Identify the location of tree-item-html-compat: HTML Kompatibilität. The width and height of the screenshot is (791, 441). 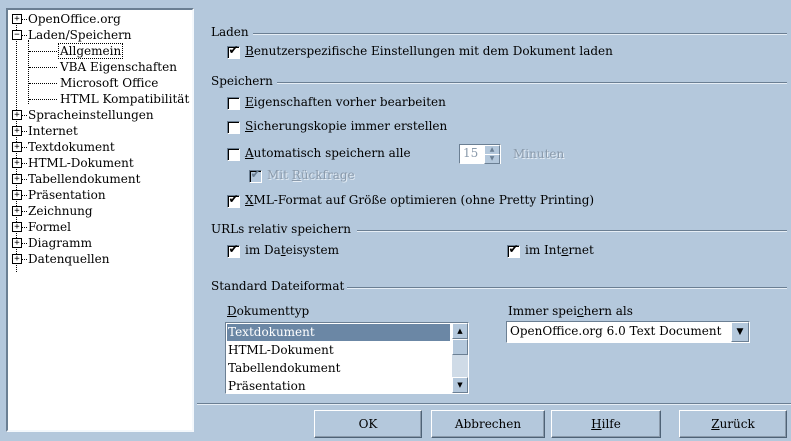
(99, 99).